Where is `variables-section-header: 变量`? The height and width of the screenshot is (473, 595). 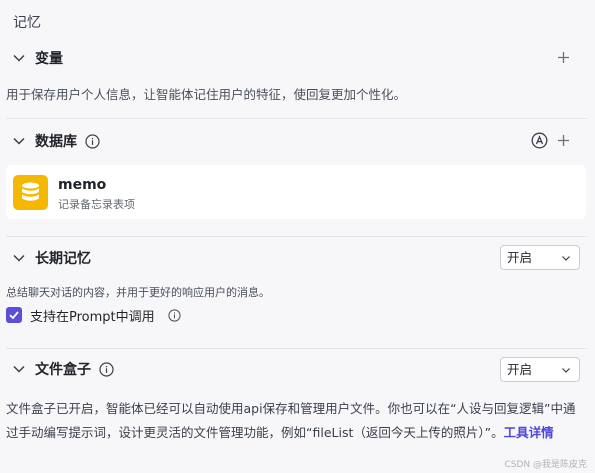 variables-section-header: 变量 is located at coordinates (298, 58).